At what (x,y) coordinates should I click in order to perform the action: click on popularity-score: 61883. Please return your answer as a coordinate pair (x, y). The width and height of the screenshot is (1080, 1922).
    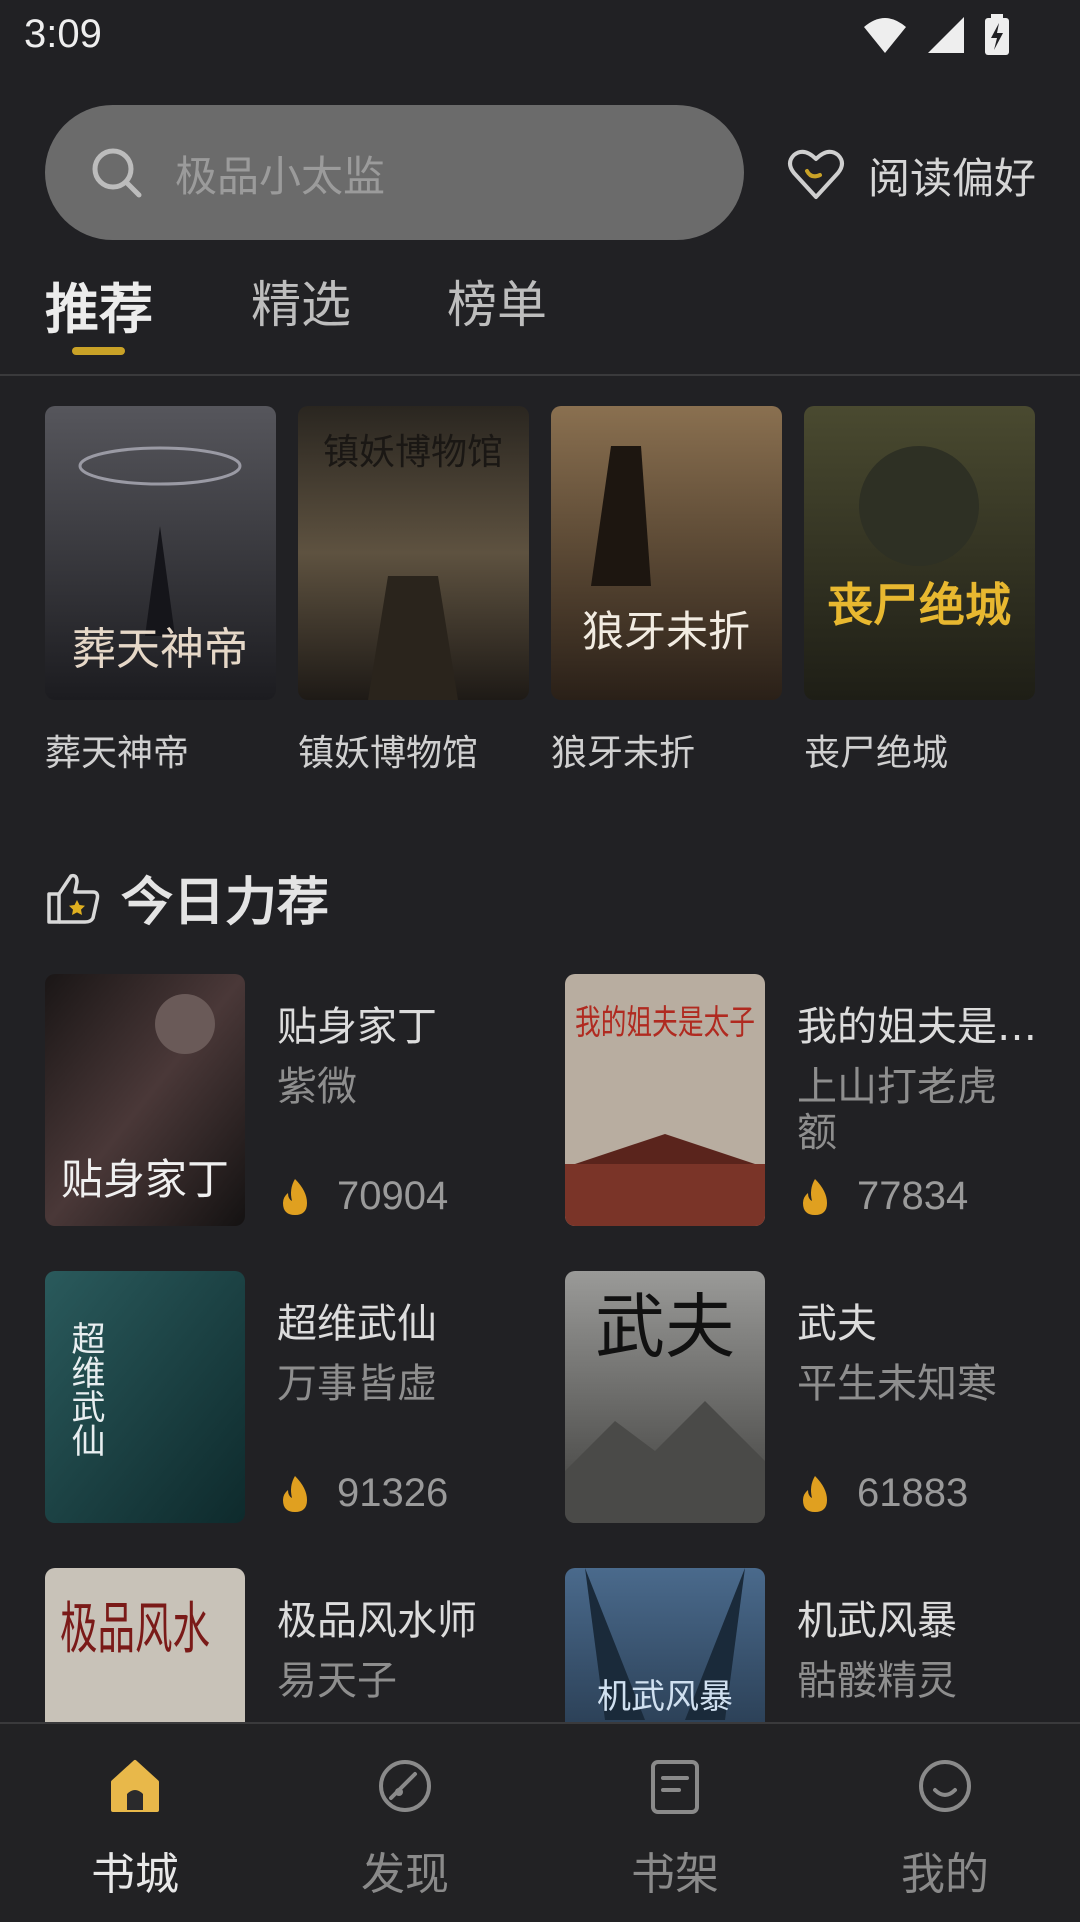
    Looking at the image, I should click on (913, 1493).